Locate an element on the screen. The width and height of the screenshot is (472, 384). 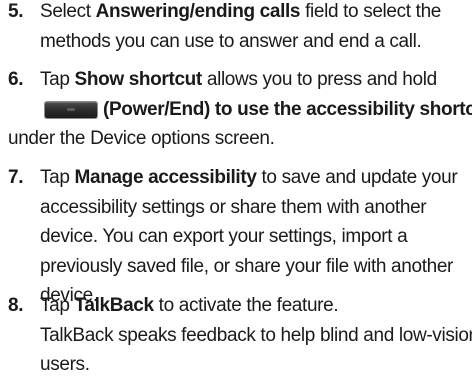
text-line: users. is located at coordinates (65, 364).